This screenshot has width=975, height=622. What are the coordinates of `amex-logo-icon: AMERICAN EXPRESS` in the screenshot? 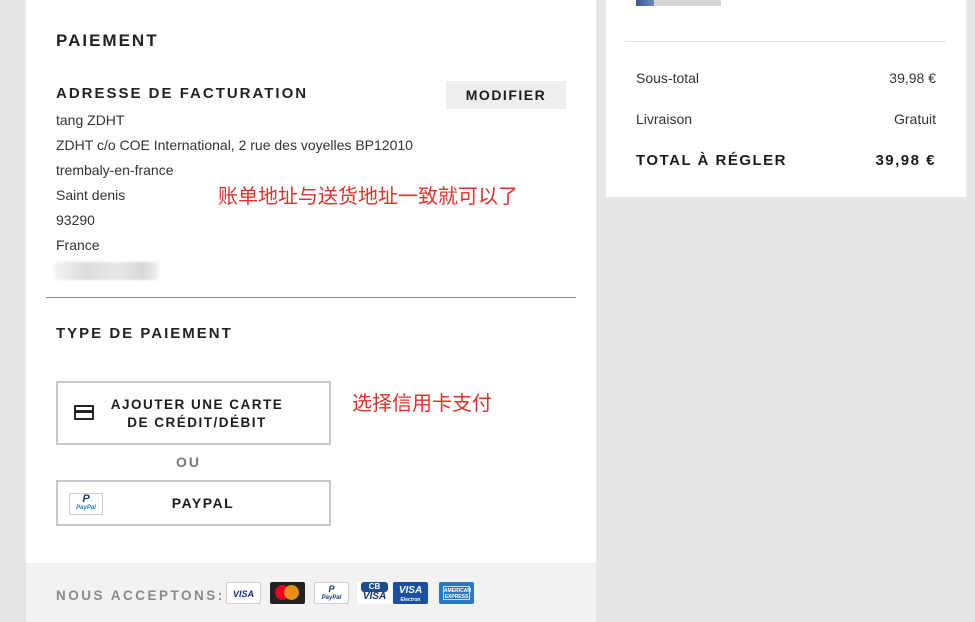 It's located at (456, 593).